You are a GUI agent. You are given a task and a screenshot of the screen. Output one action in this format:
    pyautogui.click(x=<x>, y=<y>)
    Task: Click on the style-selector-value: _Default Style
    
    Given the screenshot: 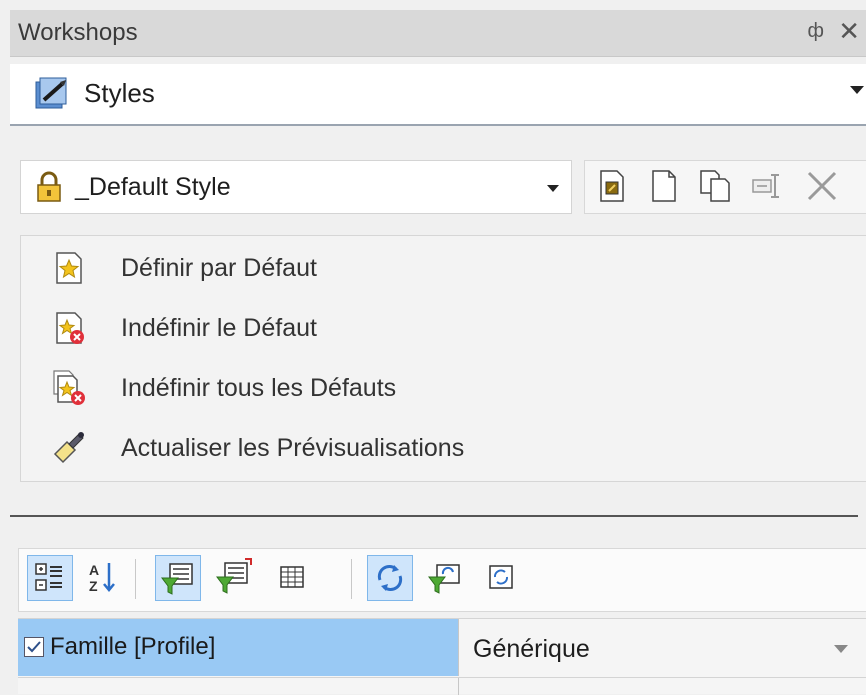 What is the action you would take?
    pyautogui.click(x=153, y=187)
    